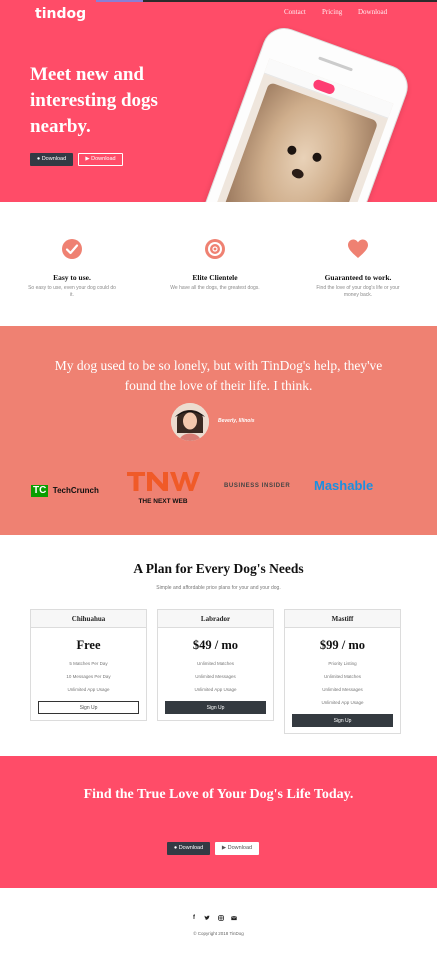 The image size is (437, 964). Describe the element at coordinates (119, 1) in the screenshot. I see `top-accent-bar` at that location.